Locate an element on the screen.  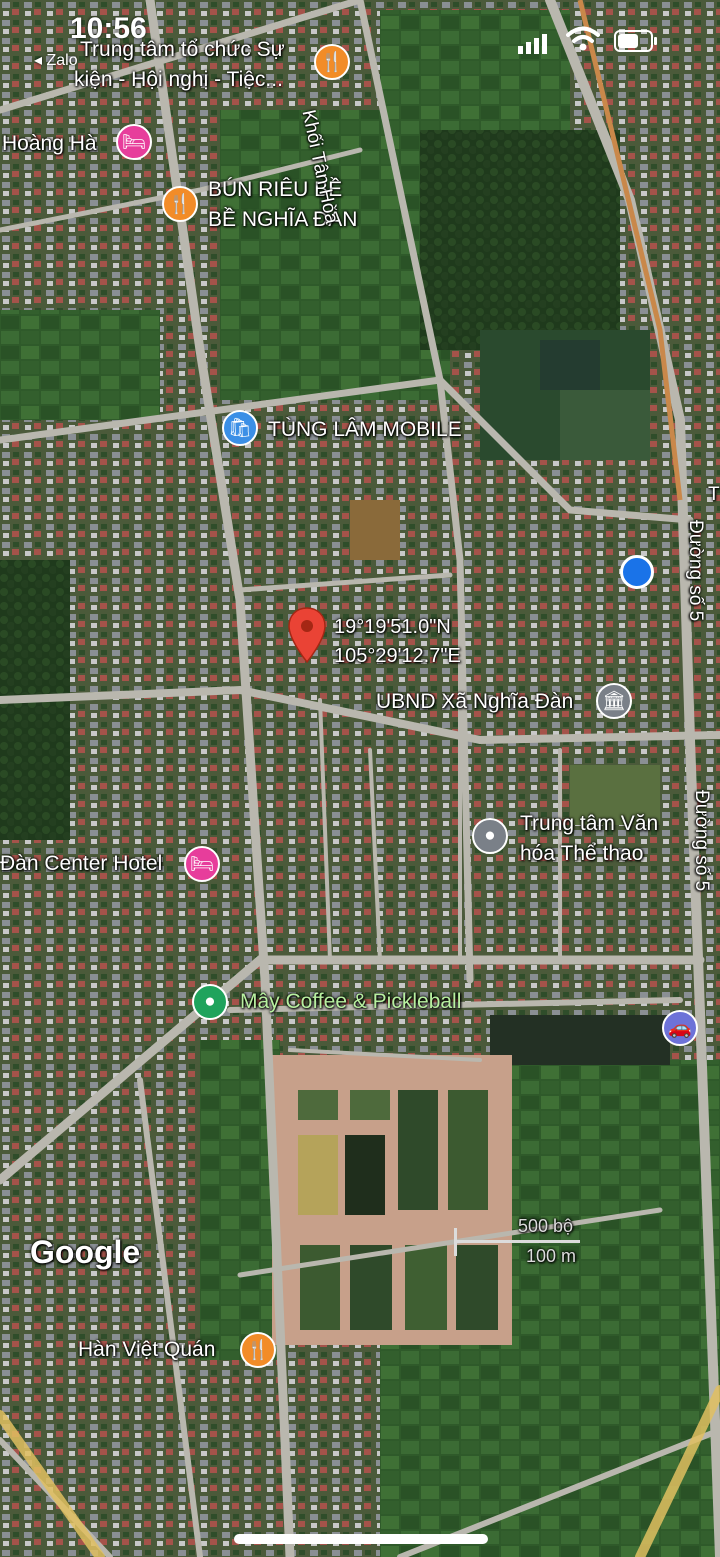
shopping-bag-icon: 🛍 is located at coordinates (240, 428).